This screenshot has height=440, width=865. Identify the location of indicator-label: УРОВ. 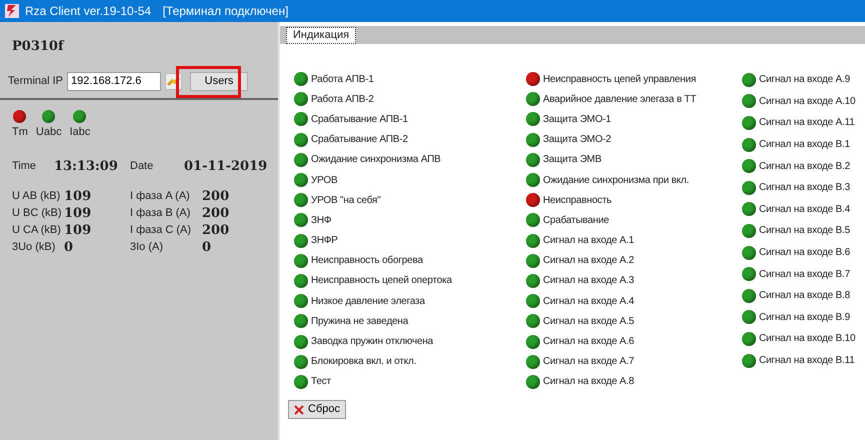
(324, 181).